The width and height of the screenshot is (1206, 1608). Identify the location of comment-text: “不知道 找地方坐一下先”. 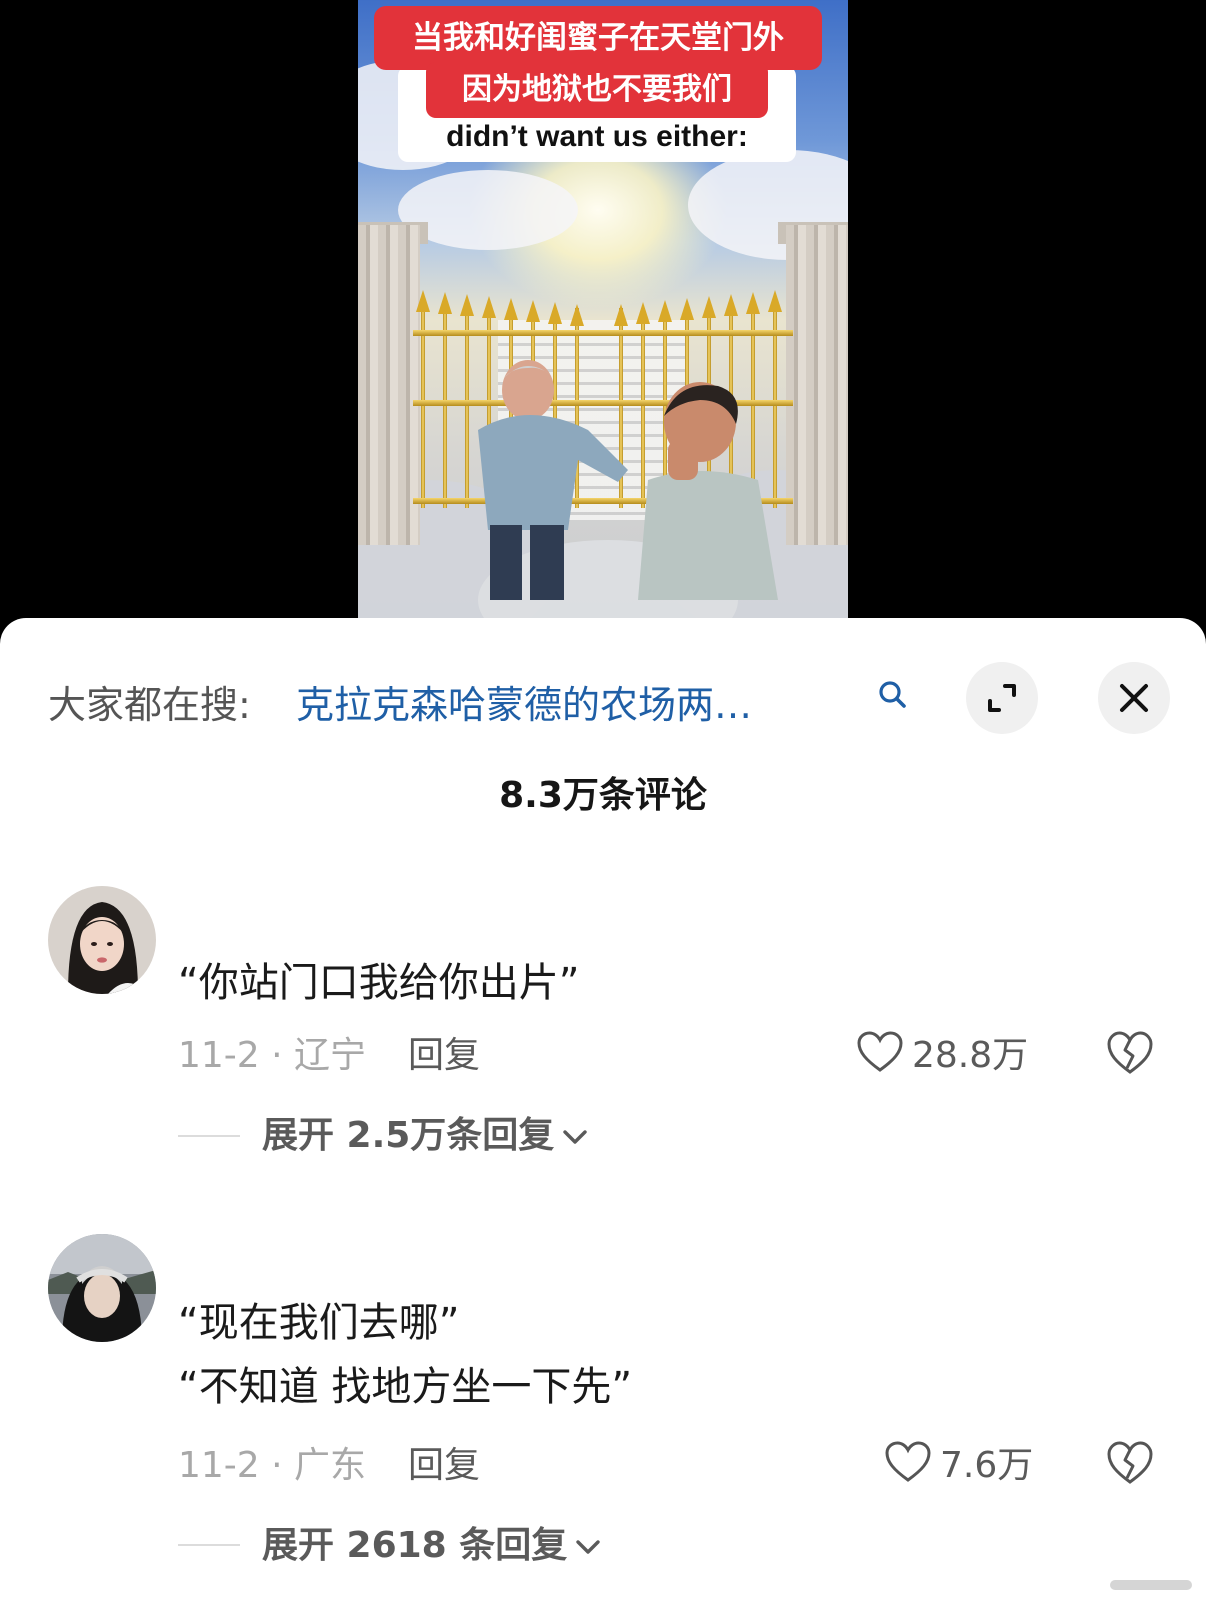
(405, 1387).